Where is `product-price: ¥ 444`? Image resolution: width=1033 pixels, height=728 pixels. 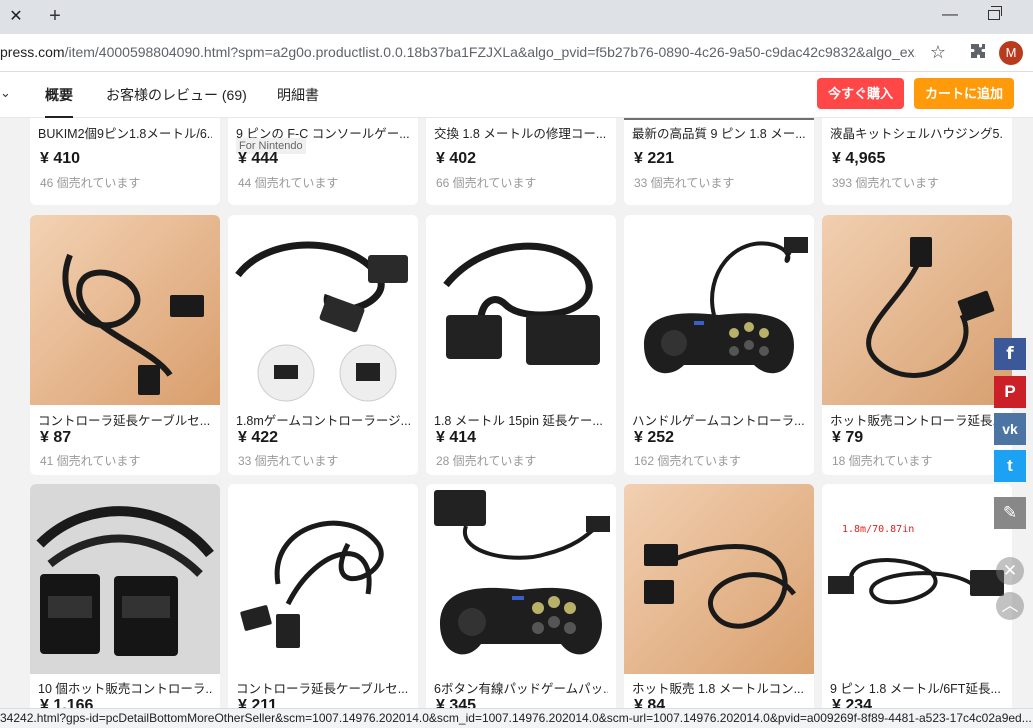
product-price: ¥ 444 is located at coordinates (258, 158).